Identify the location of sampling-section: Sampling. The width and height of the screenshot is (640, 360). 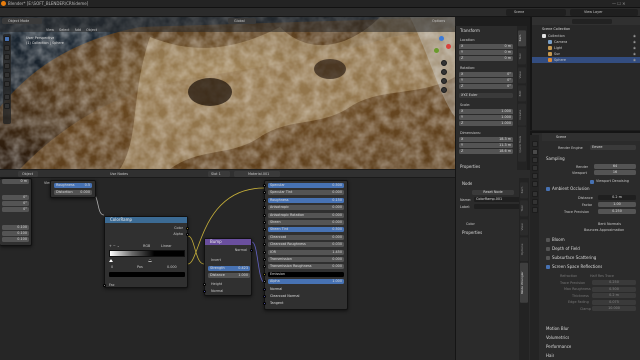
(555, 158).